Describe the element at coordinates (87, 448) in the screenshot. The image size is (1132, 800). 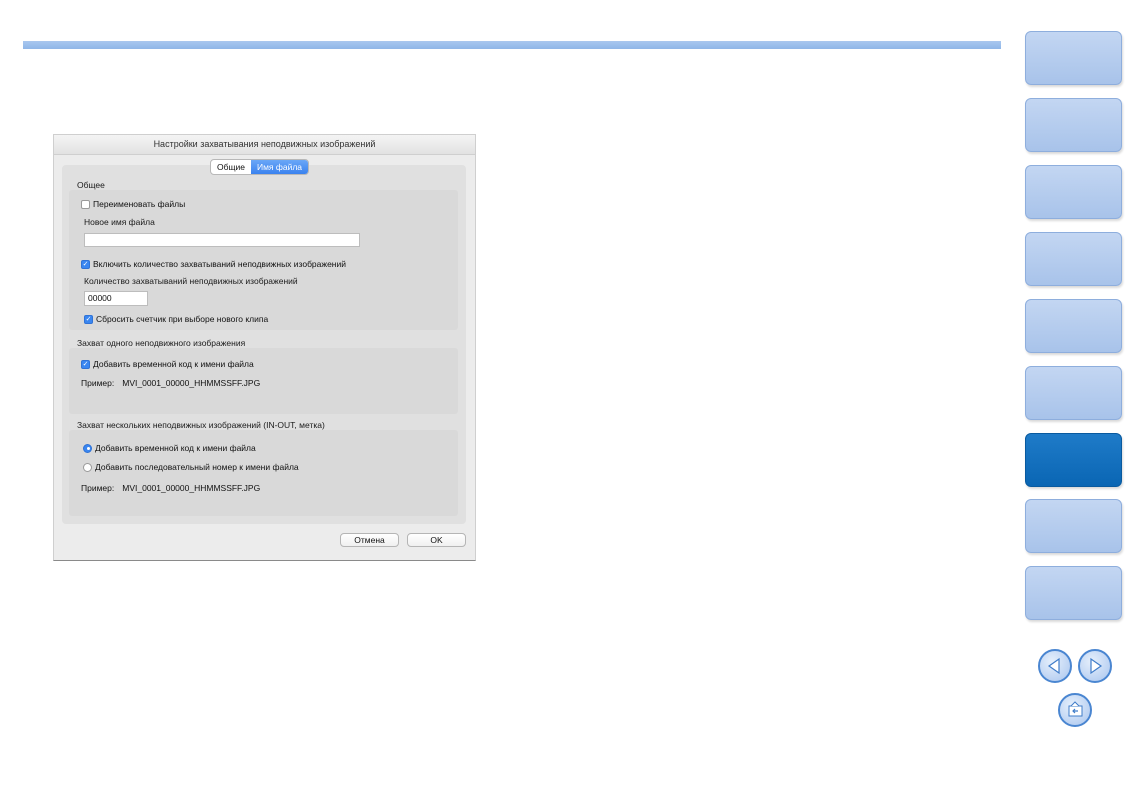
I see `multiple-timecode-radio` at that location.